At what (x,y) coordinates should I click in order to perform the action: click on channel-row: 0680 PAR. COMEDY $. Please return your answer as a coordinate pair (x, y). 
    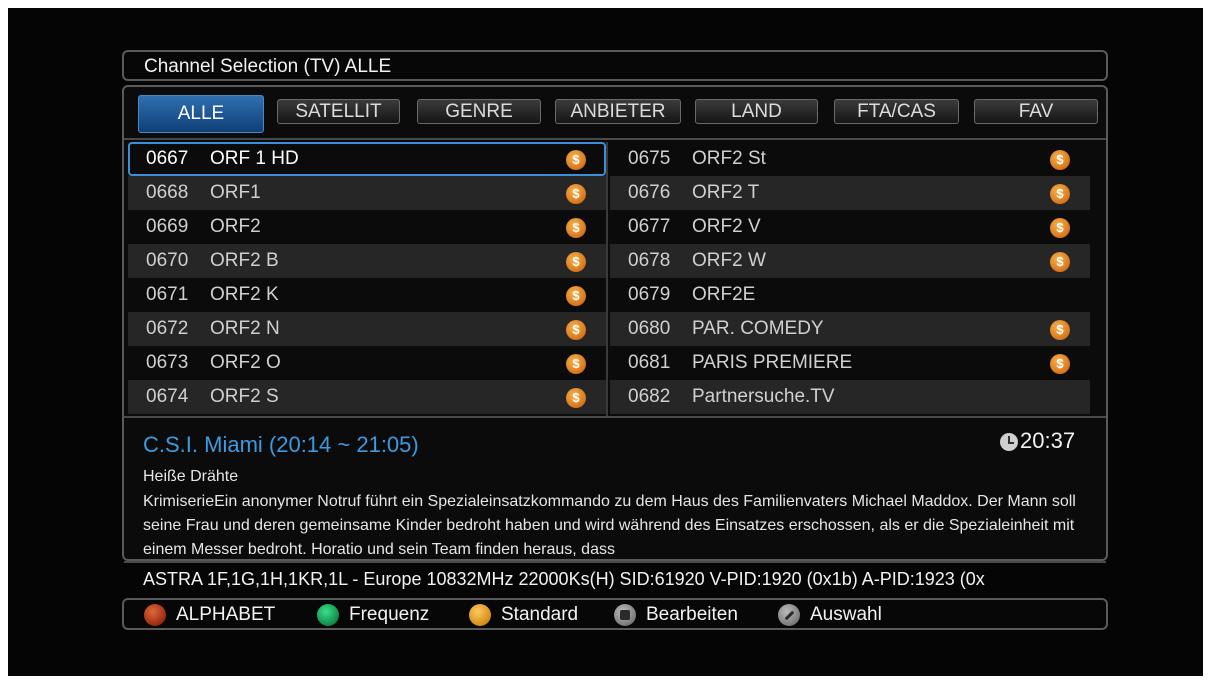
    Looking at the image, I should click on (850, 329).